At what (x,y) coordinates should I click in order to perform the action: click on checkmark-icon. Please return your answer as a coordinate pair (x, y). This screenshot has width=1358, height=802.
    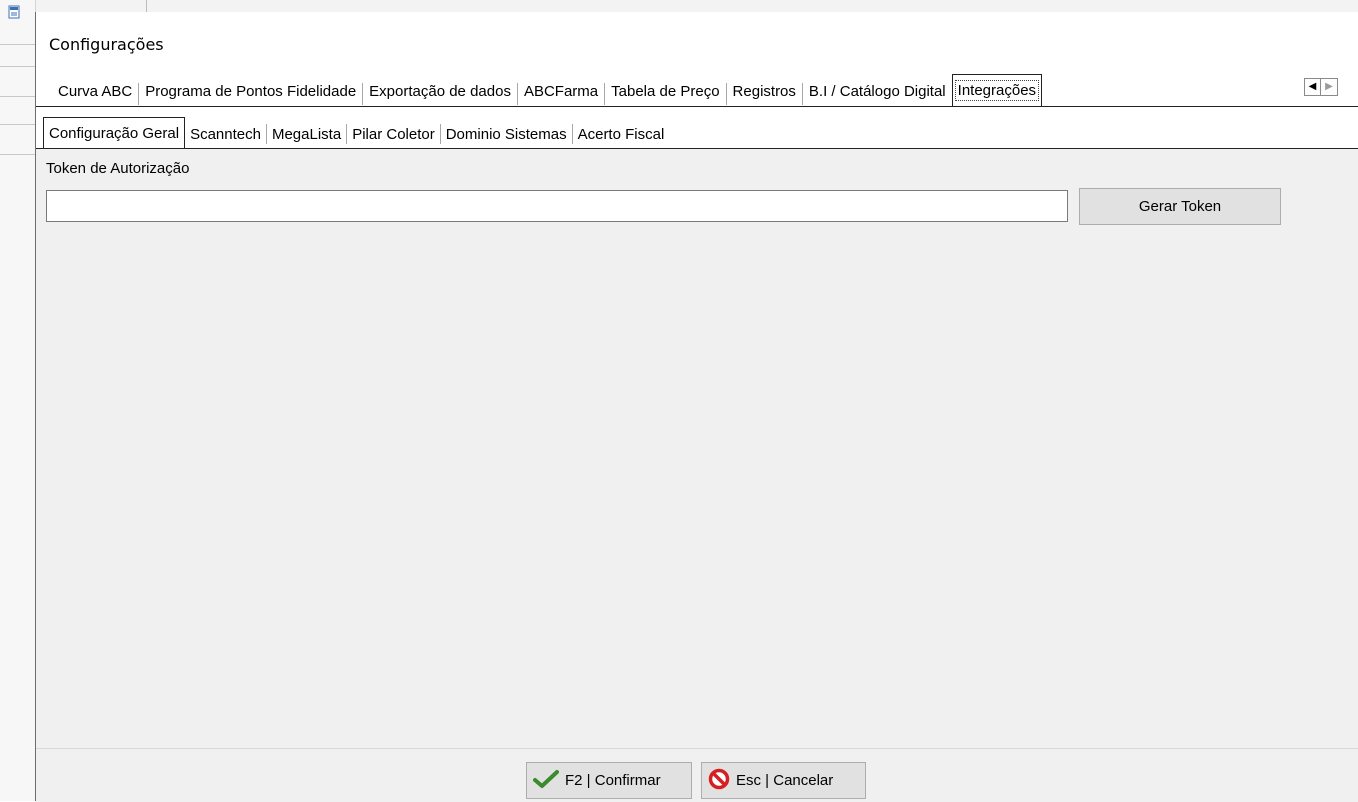
    Looking at the image, I should click on (546, 781).